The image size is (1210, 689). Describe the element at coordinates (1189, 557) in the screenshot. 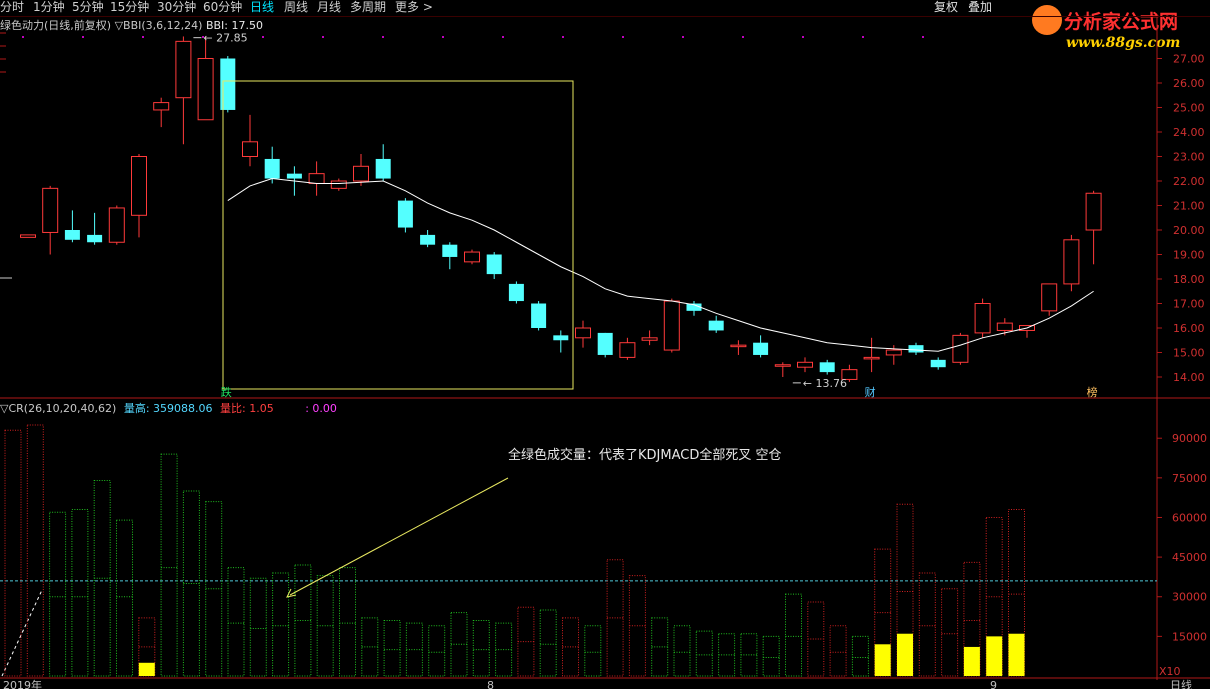

I see `volume-tick-label: 45000` at that location.